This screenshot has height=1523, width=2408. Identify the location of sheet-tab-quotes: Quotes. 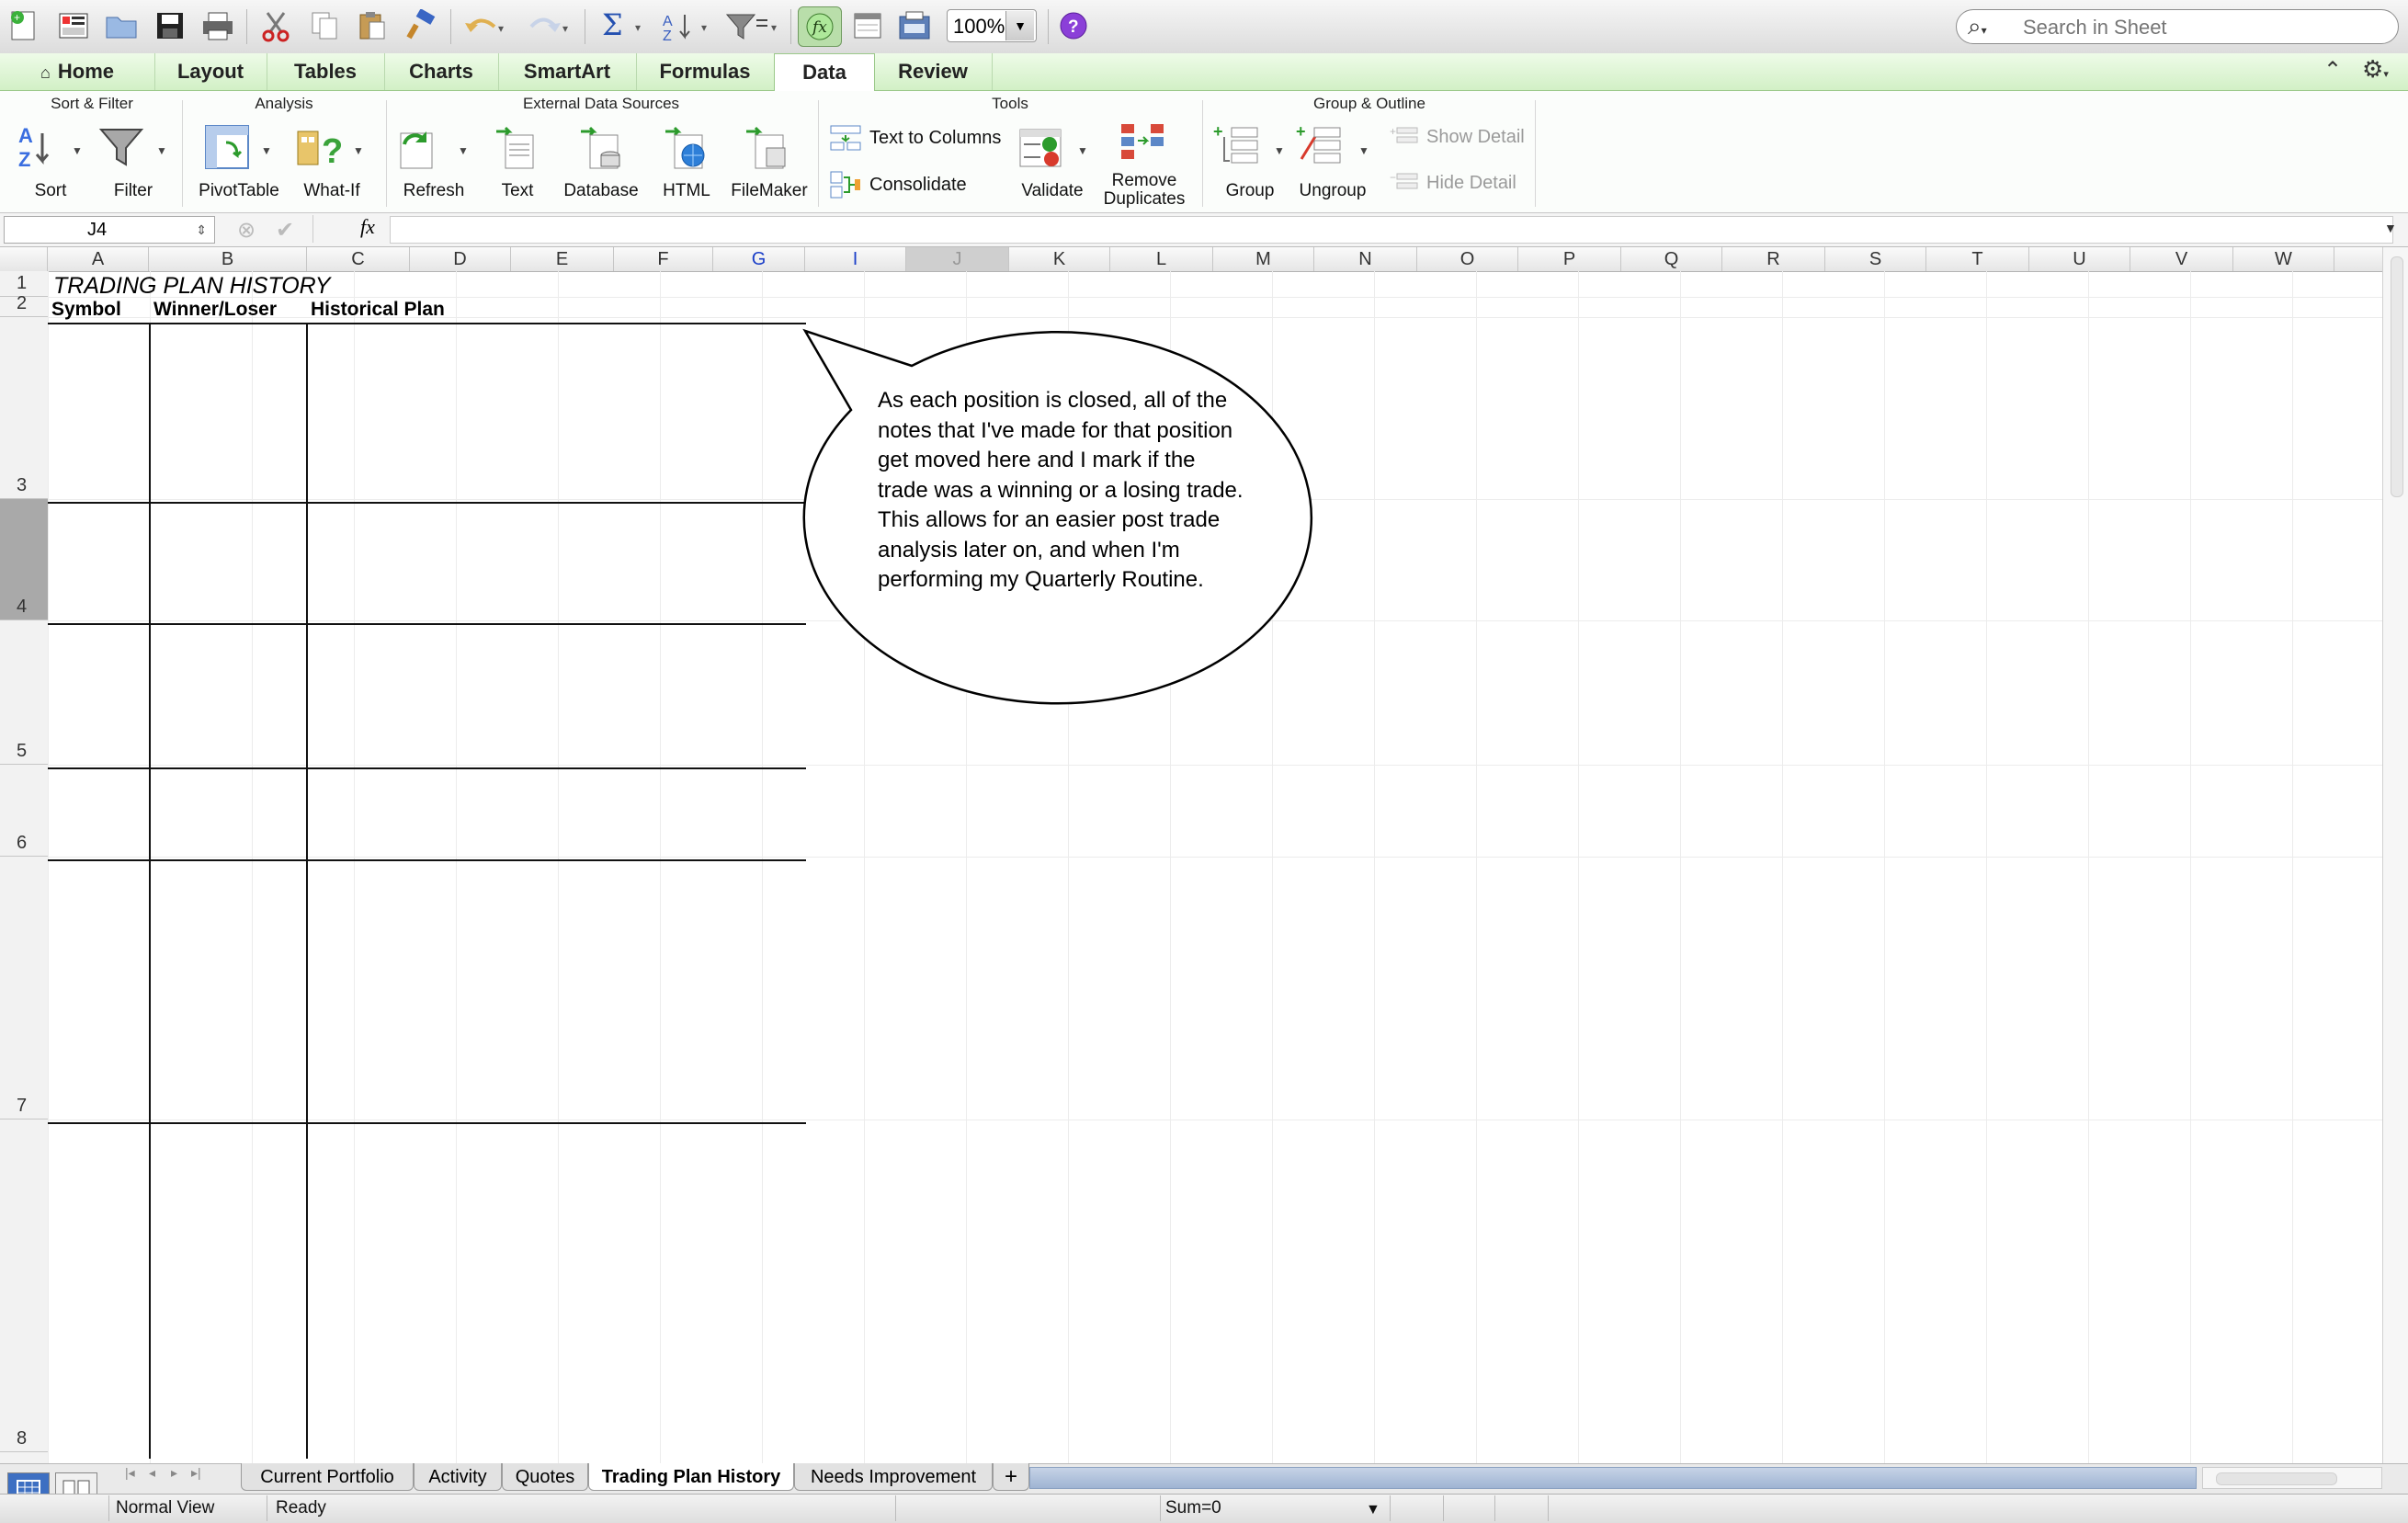
(545, 1477).